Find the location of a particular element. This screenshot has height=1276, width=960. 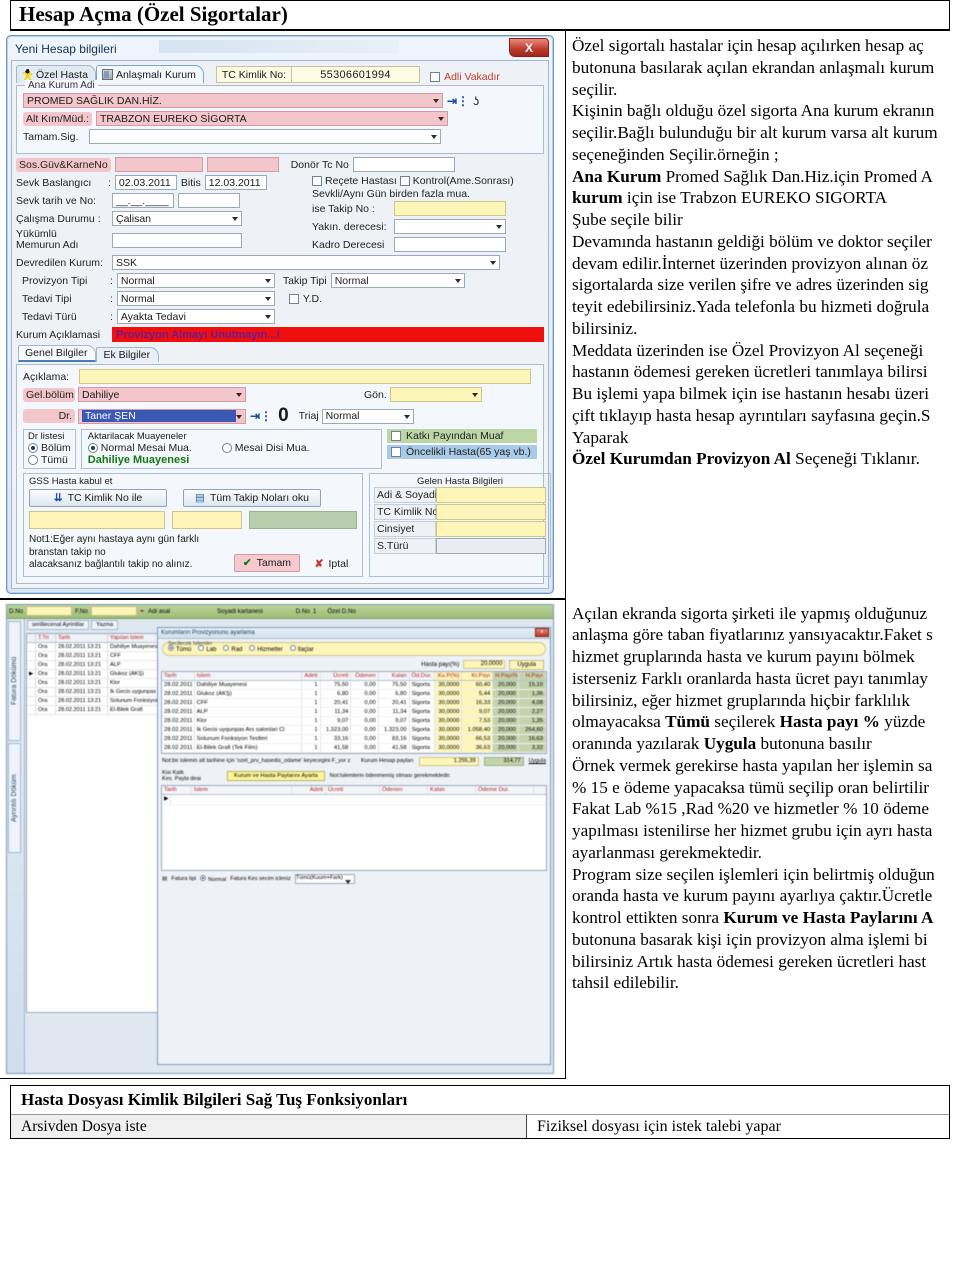

topbar-input-dno is located at coordinates (49, 611).